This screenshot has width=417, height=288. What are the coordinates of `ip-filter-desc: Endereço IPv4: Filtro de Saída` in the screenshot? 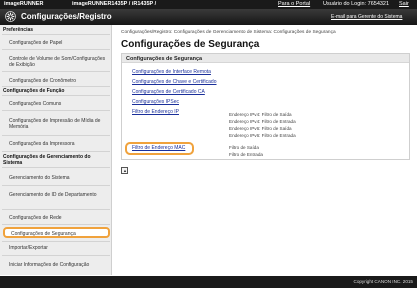 It's located at (260, 114).